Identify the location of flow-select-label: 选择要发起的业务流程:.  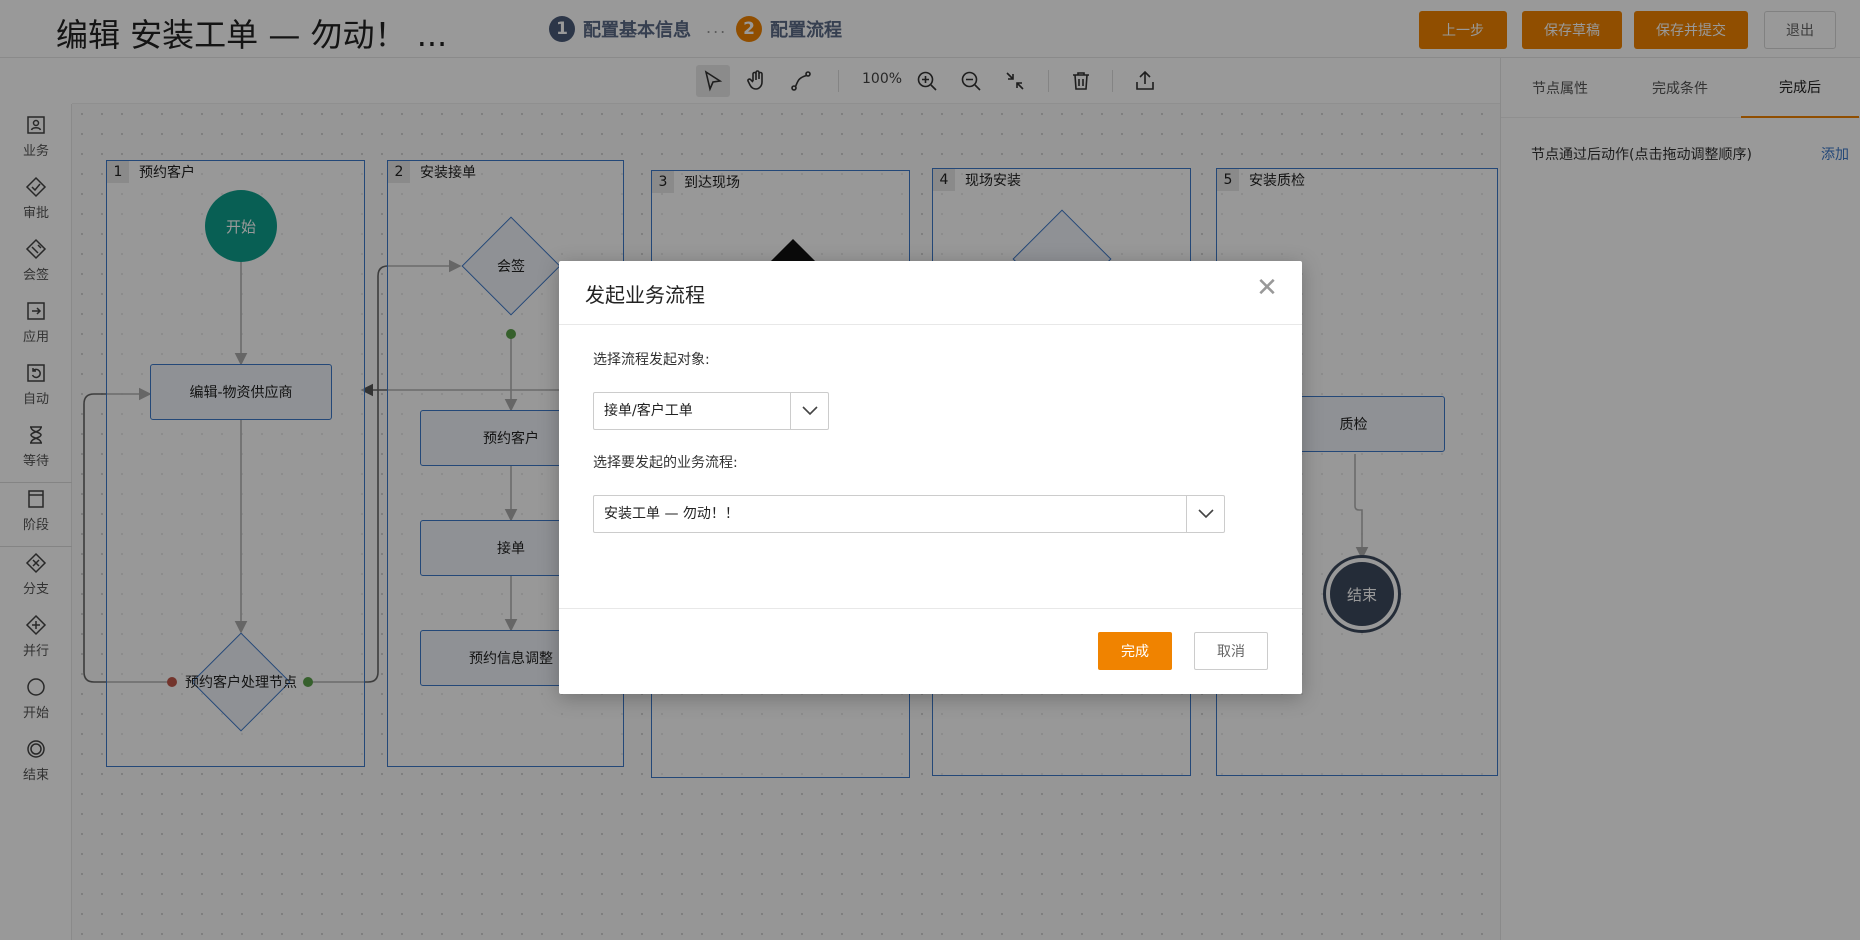
(665, 463).